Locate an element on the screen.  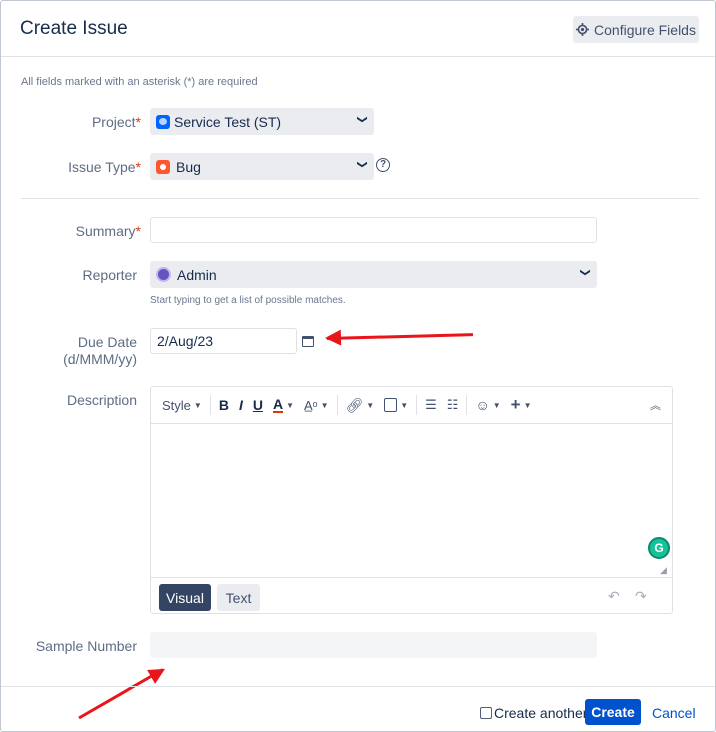
user-avatar-icon is located at coordinates (163, 274).